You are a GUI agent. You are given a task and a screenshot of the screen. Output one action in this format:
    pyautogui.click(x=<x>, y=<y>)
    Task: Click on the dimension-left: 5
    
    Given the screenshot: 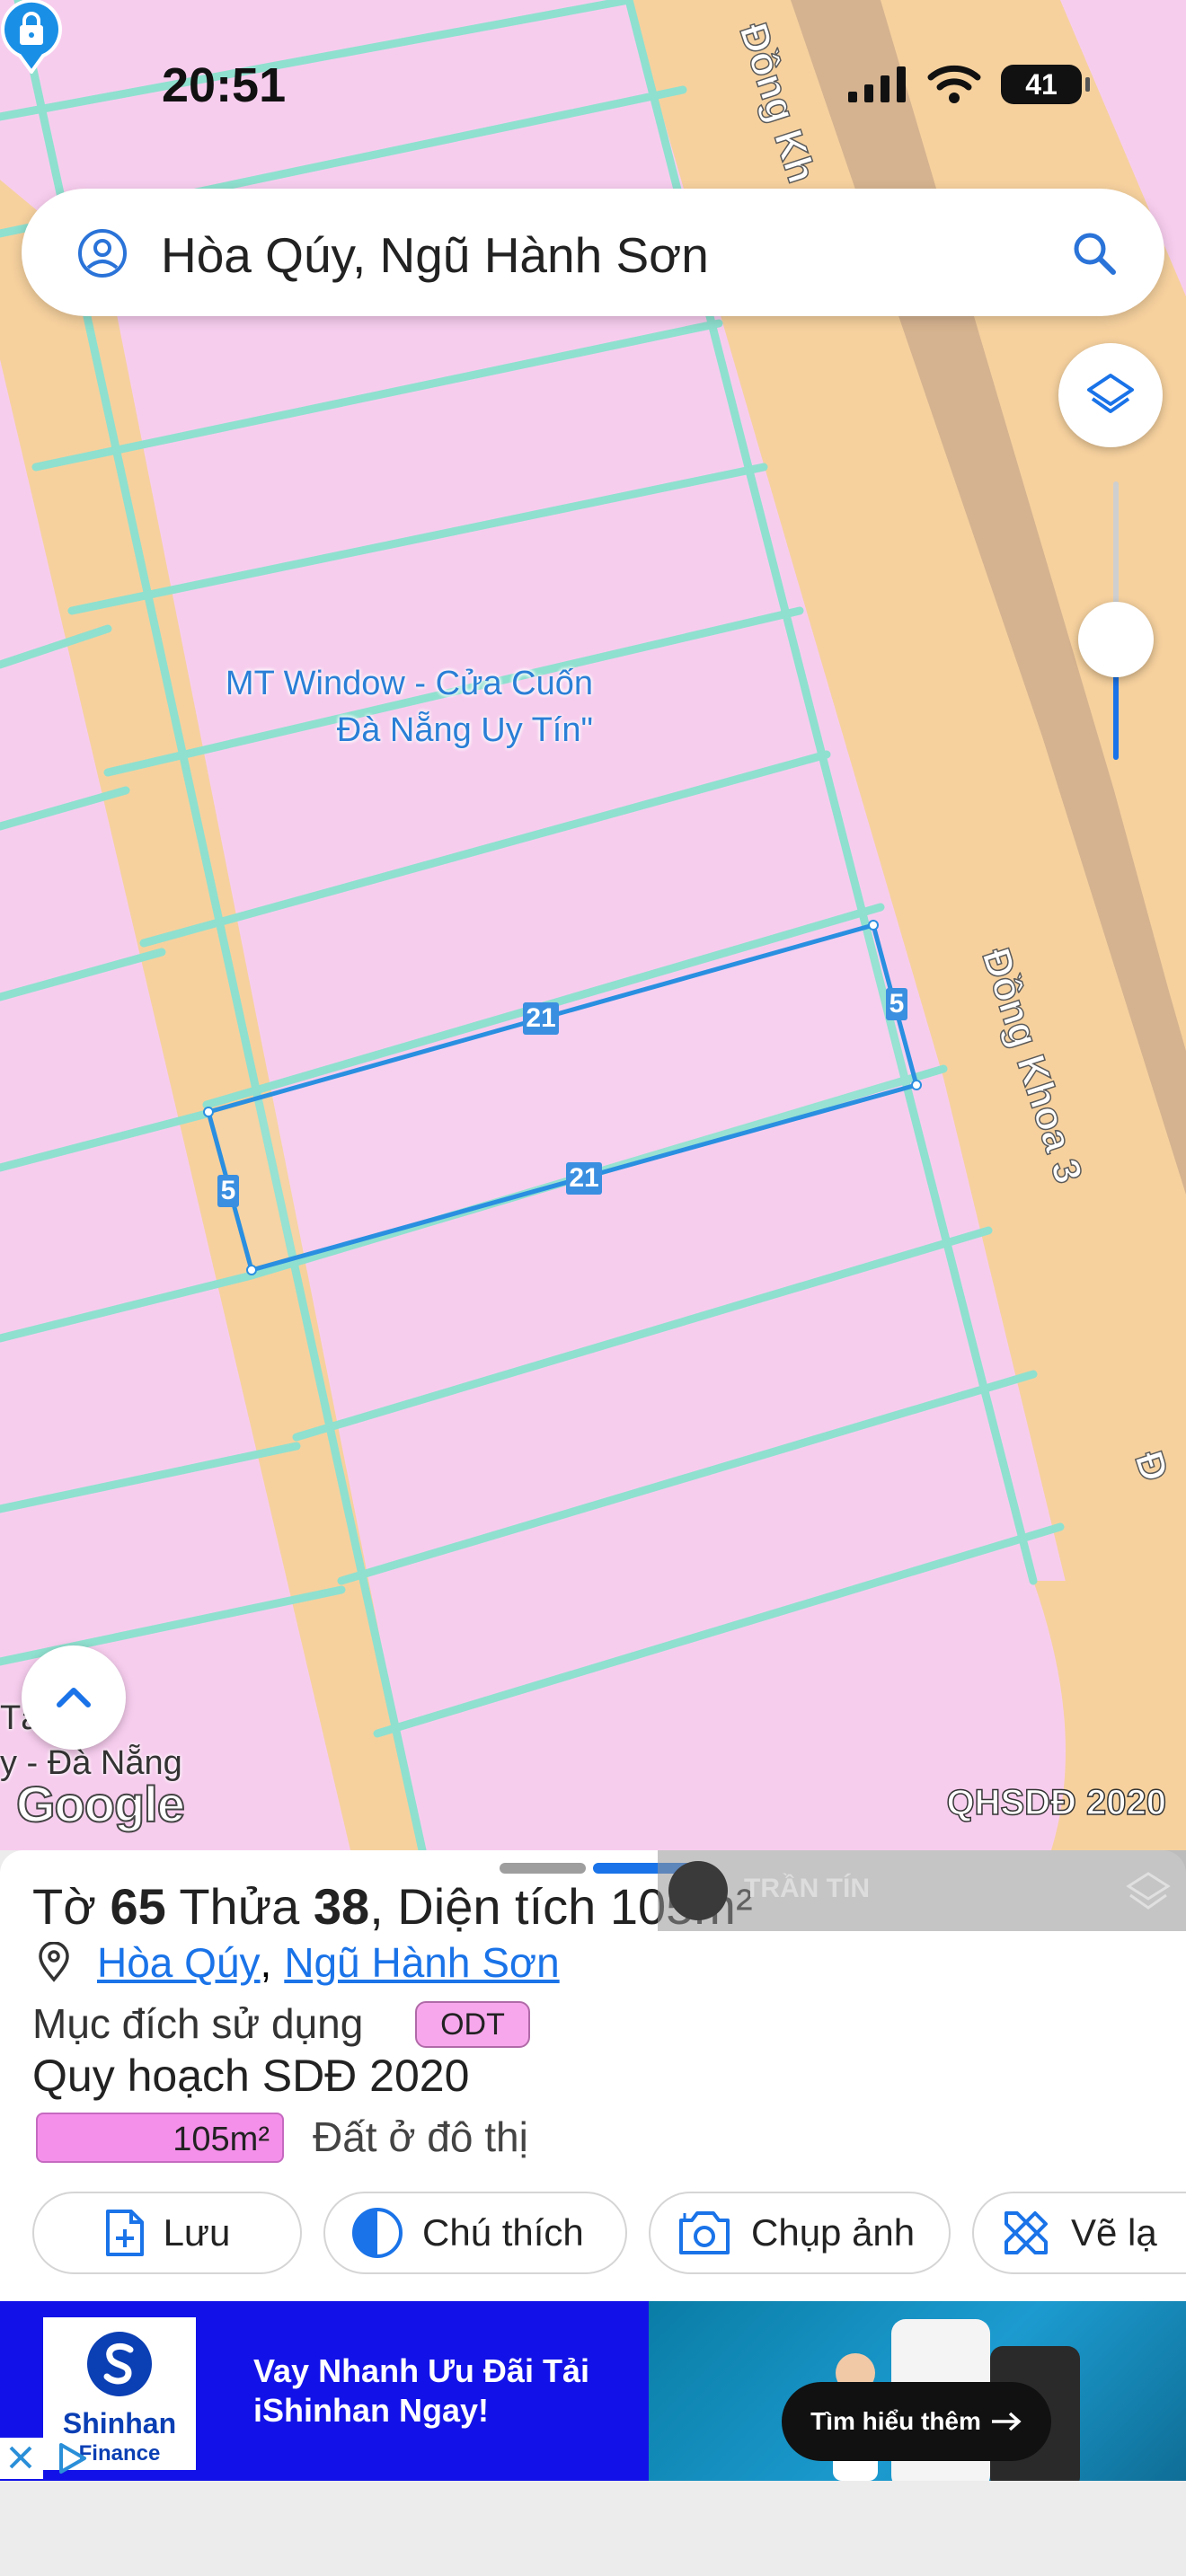 What is the action you would take?
    pyautogui.click(x=228, y=1191)
    